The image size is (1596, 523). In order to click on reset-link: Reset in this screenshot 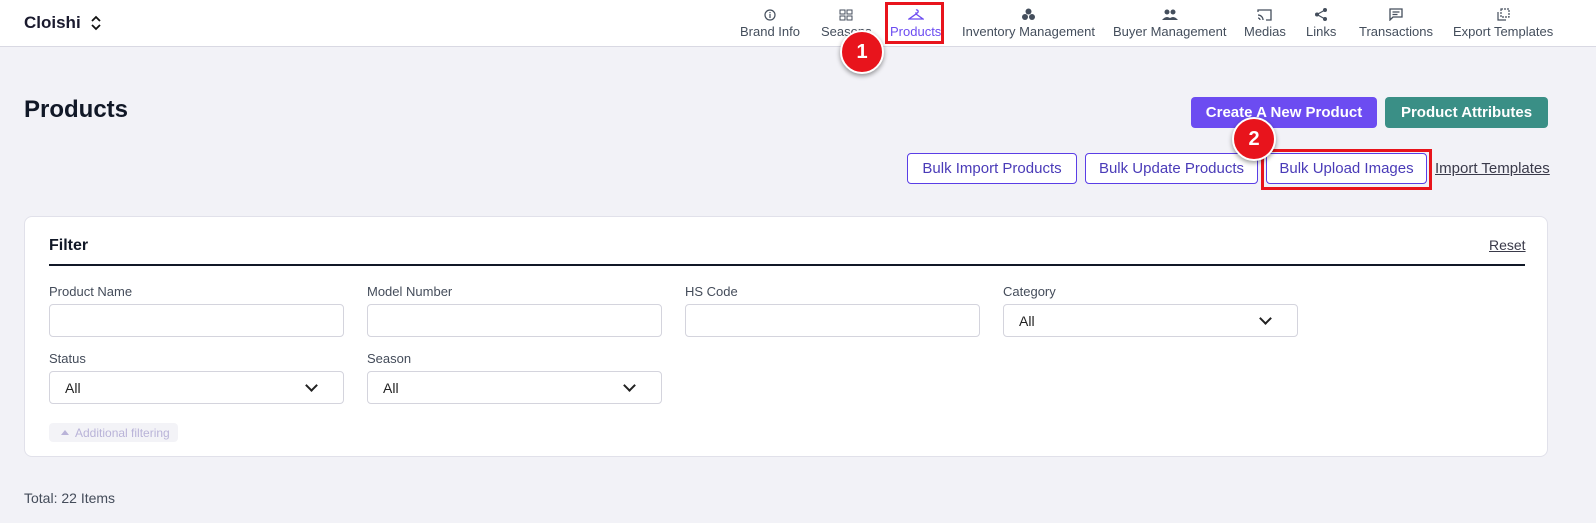, I will do `click(1507, 245)`.